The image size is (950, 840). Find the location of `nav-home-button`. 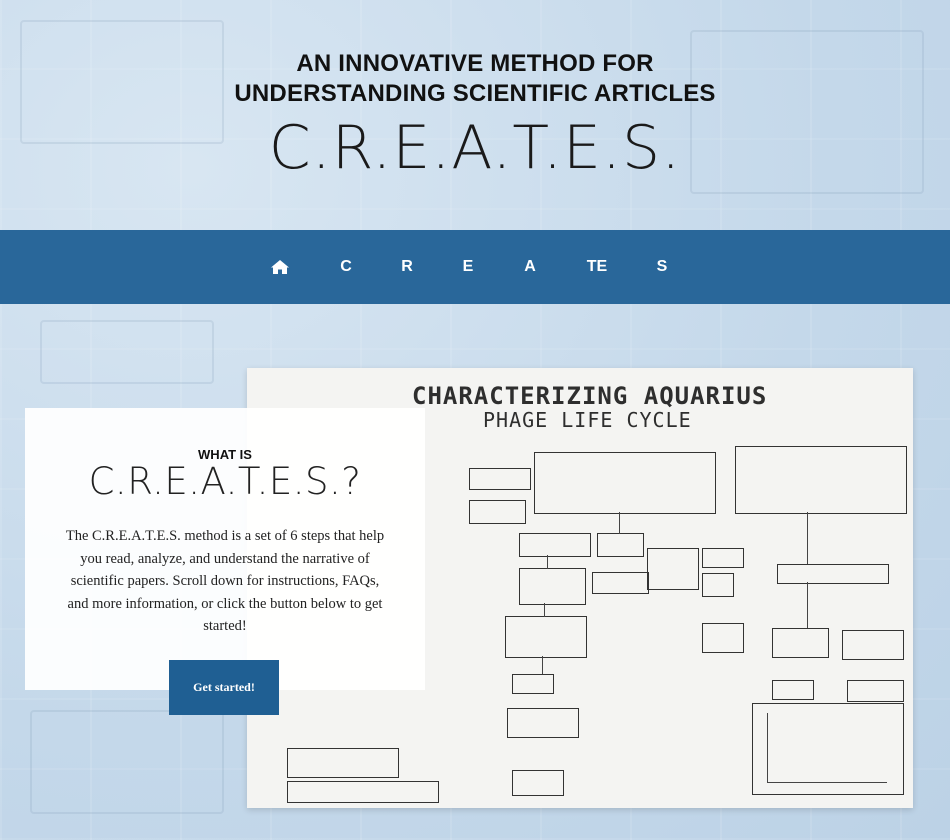

nav-home-button is located at coordinates (280, 267).